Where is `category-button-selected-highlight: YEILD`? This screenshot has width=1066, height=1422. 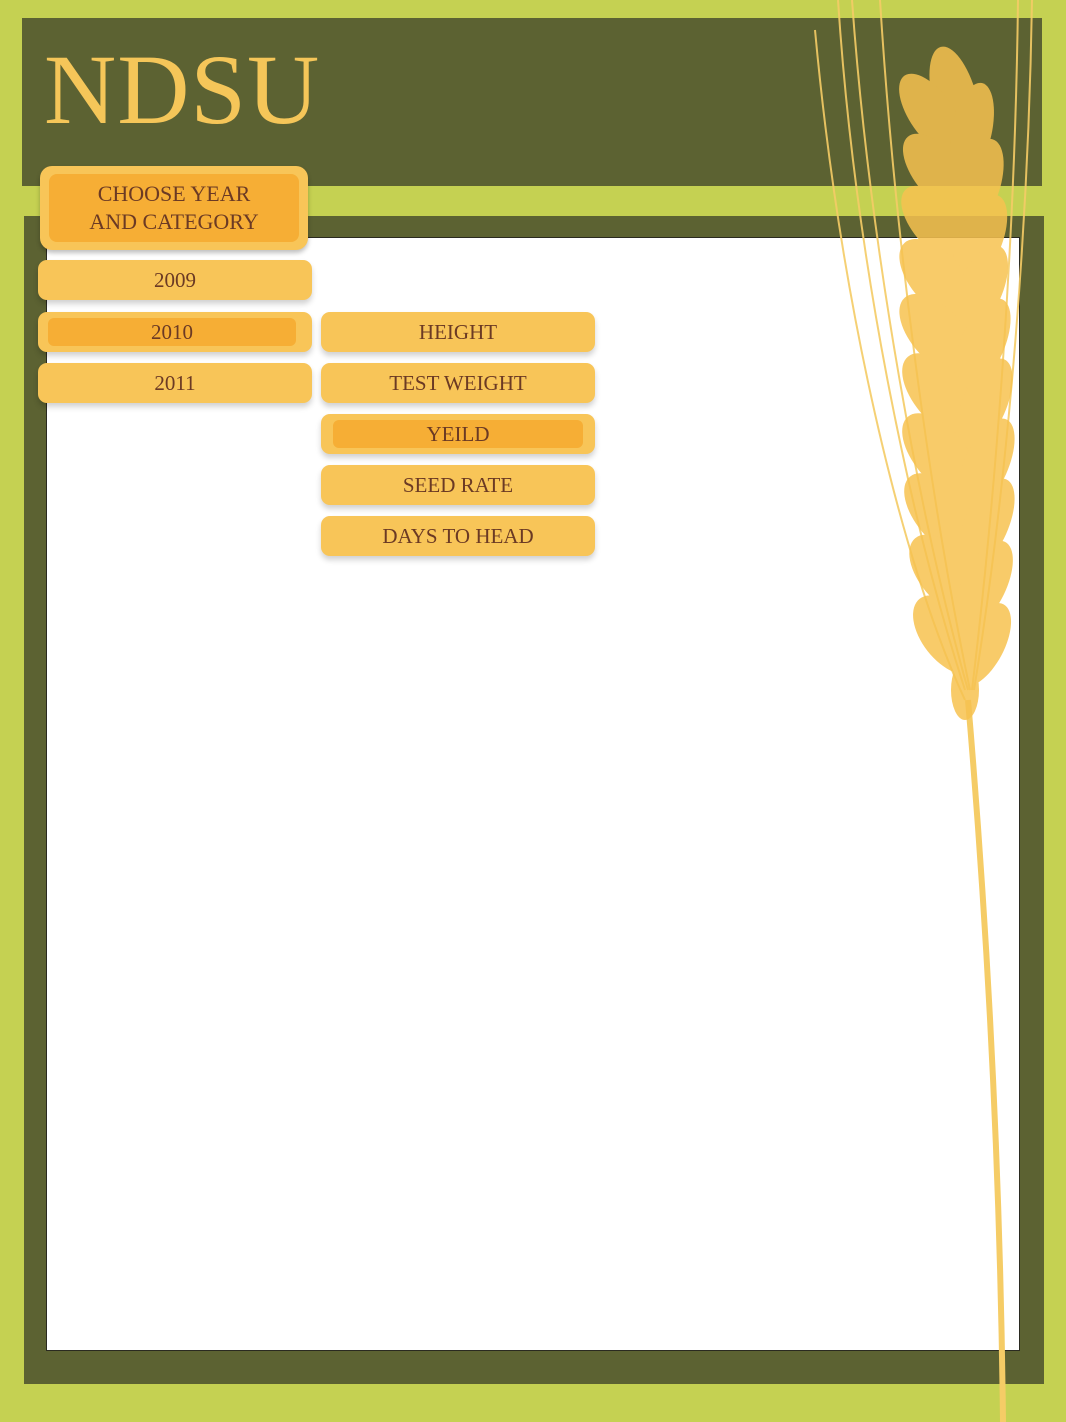
category-button-selected-highlight: YEILD is located at coordinates (458, 434).